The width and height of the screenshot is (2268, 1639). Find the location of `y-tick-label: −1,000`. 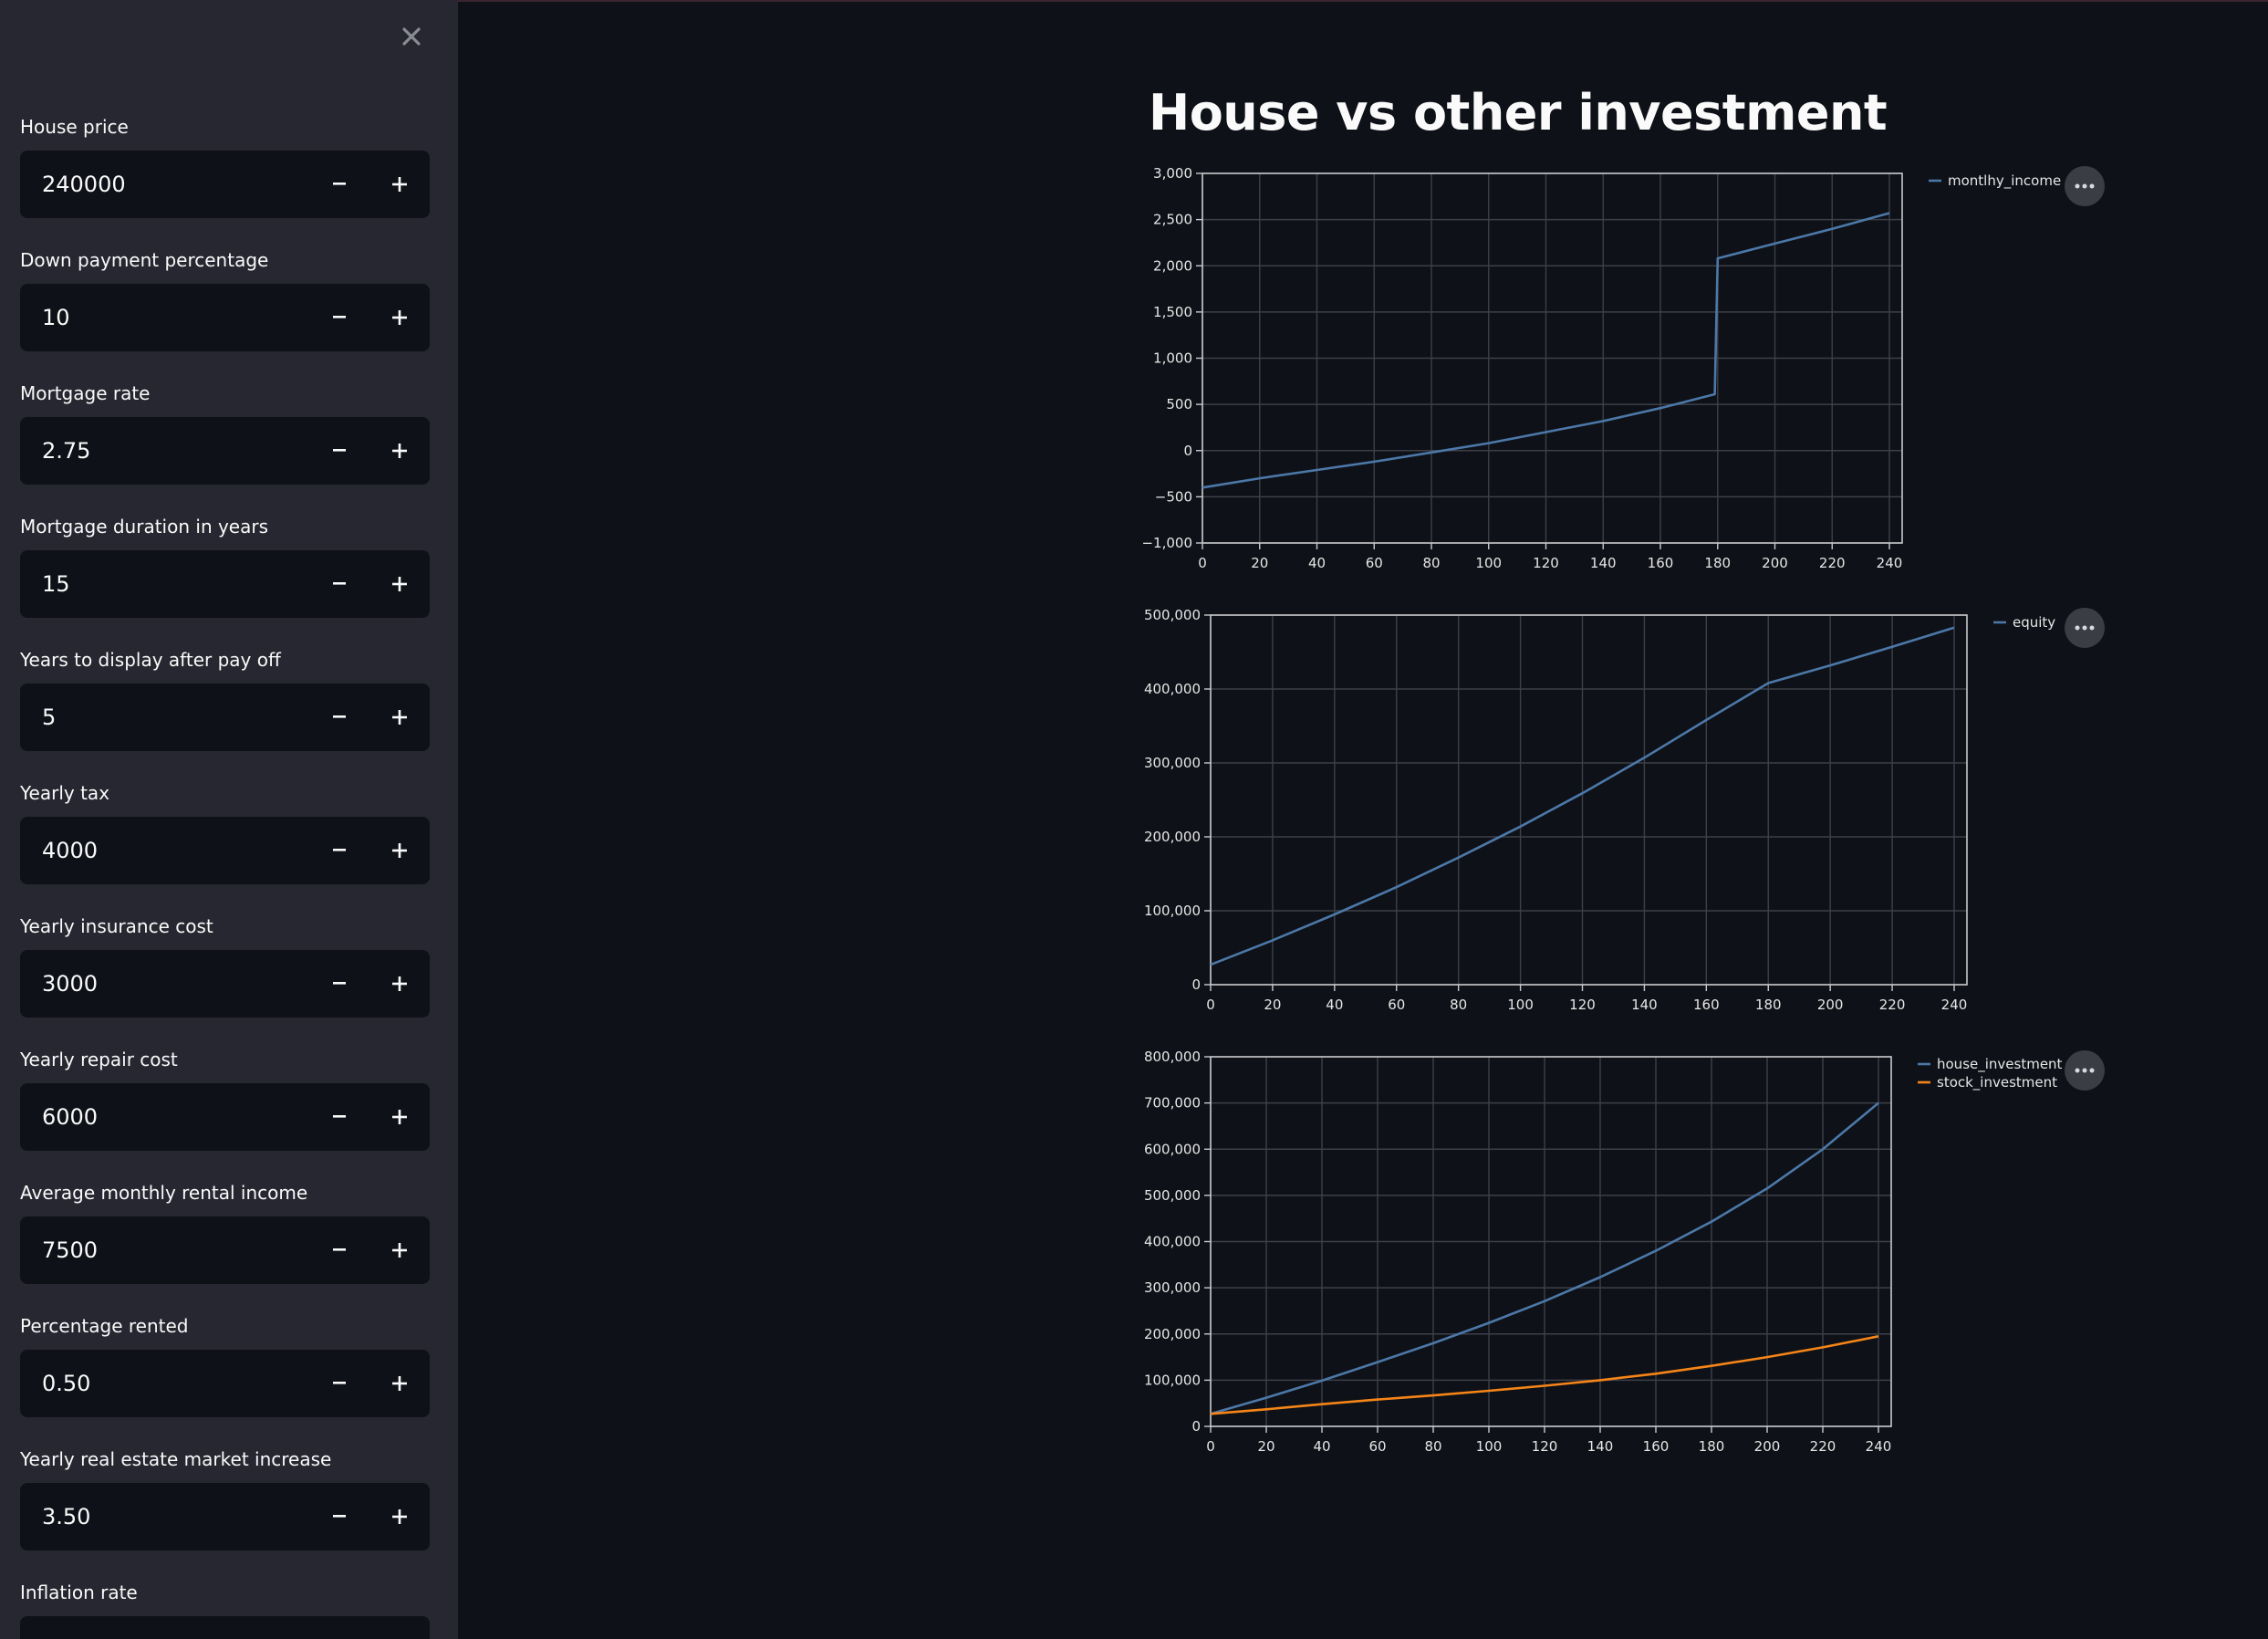

y-tick-label: −1,000 is located at coordinates (1167, 543).